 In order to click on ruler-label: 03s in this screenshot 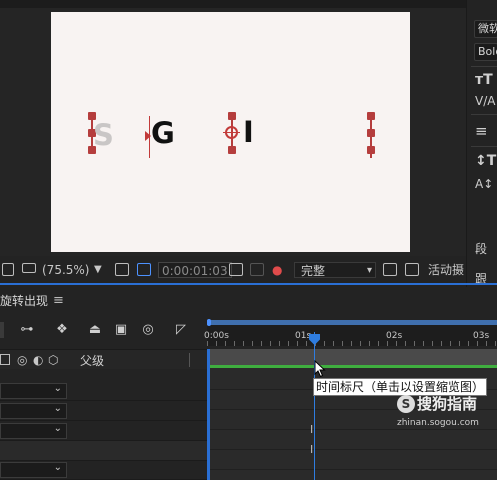, I will do `click(481, 336)`.